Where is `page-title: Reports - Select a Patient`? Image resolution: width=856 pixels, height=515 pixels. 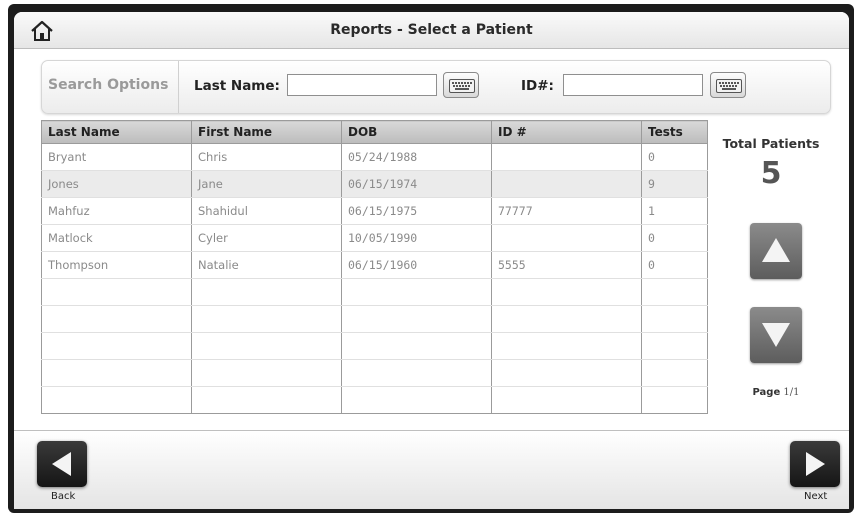 page-title: Reports - Select a Patient is located at coordinates (431, 30).